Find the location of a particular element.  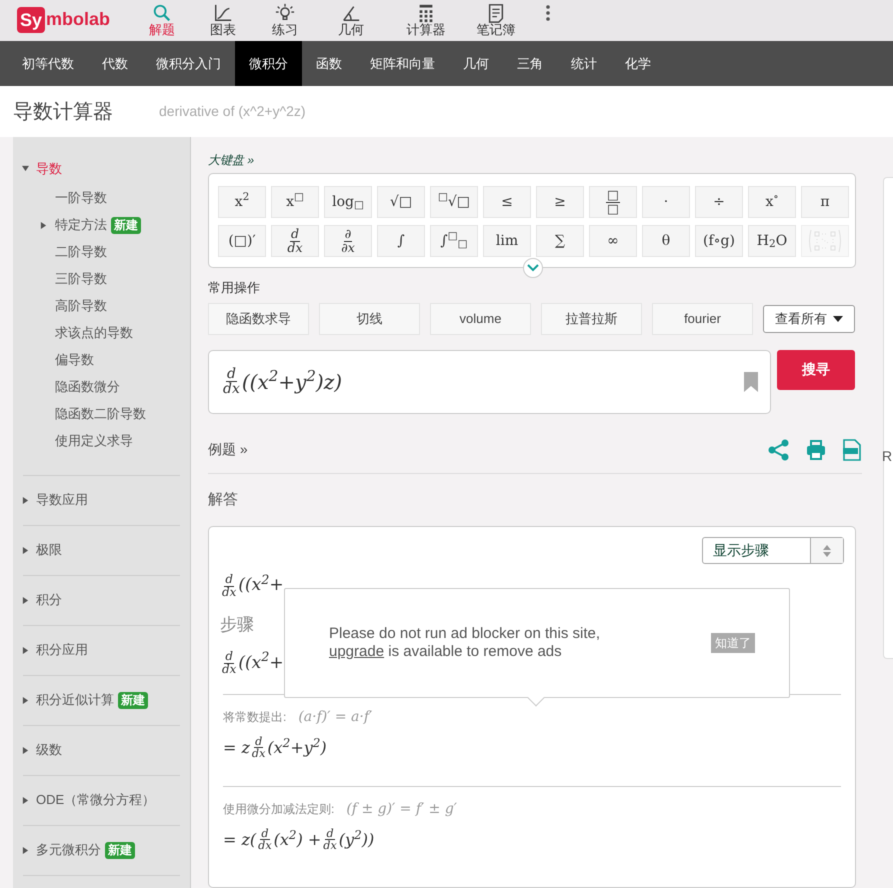

share-icon is located at coordinates (779, 449).